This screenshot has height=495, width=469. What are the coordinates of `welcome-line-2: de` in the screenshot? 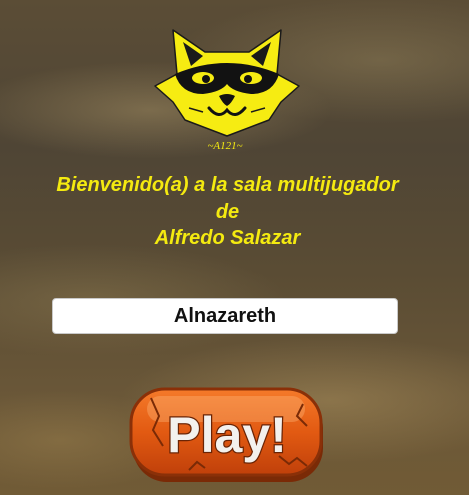 It's located at (227, 211).